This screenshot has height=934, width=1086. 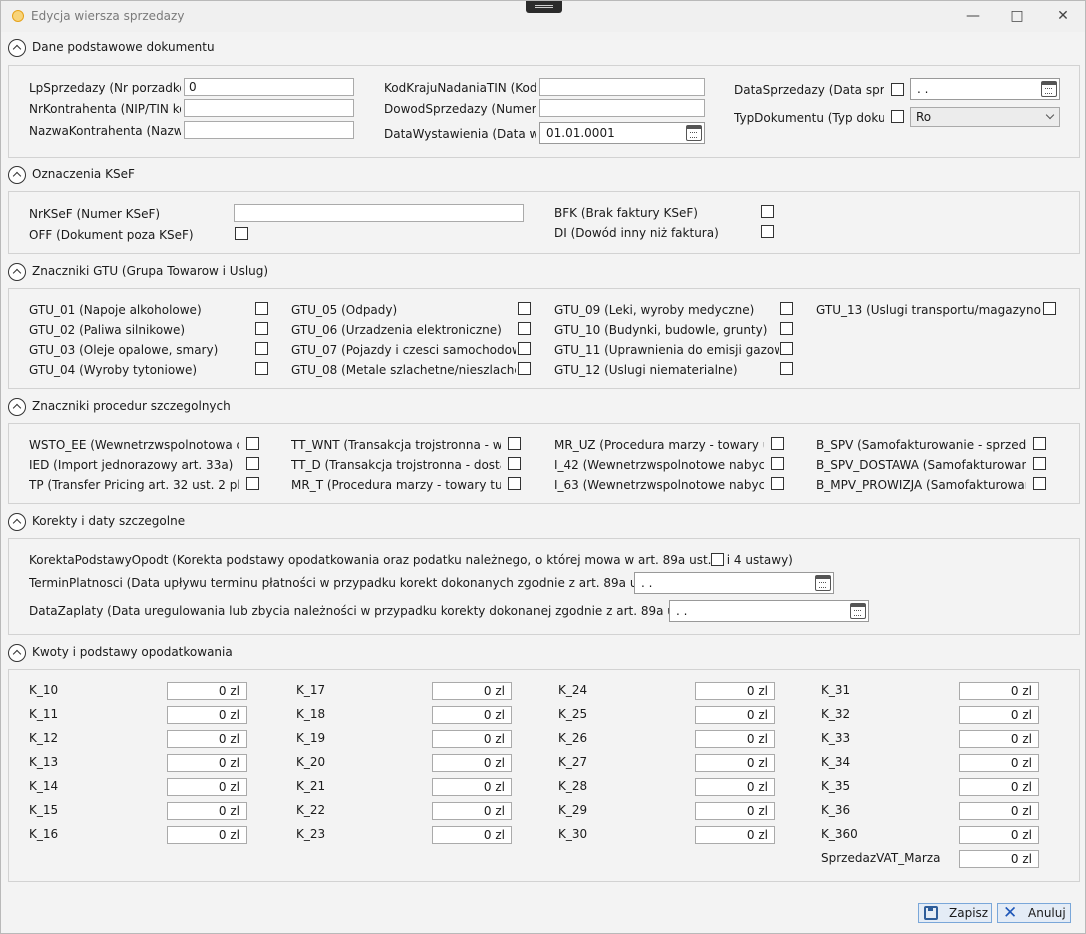 I want to click on close-button: ✕, so click(x=1063, y=16).